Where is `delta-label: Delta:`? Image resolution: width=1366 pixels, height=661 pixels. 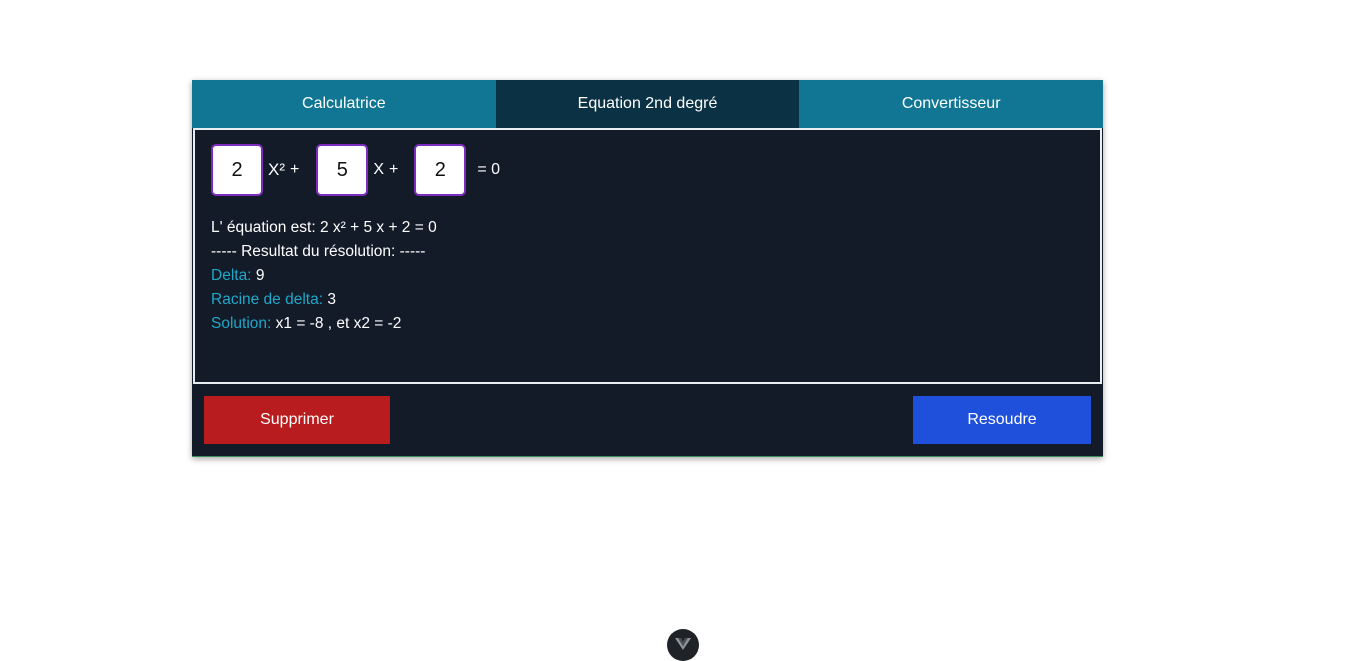
delta-label: Delta: is located at coordinates (231, 275).